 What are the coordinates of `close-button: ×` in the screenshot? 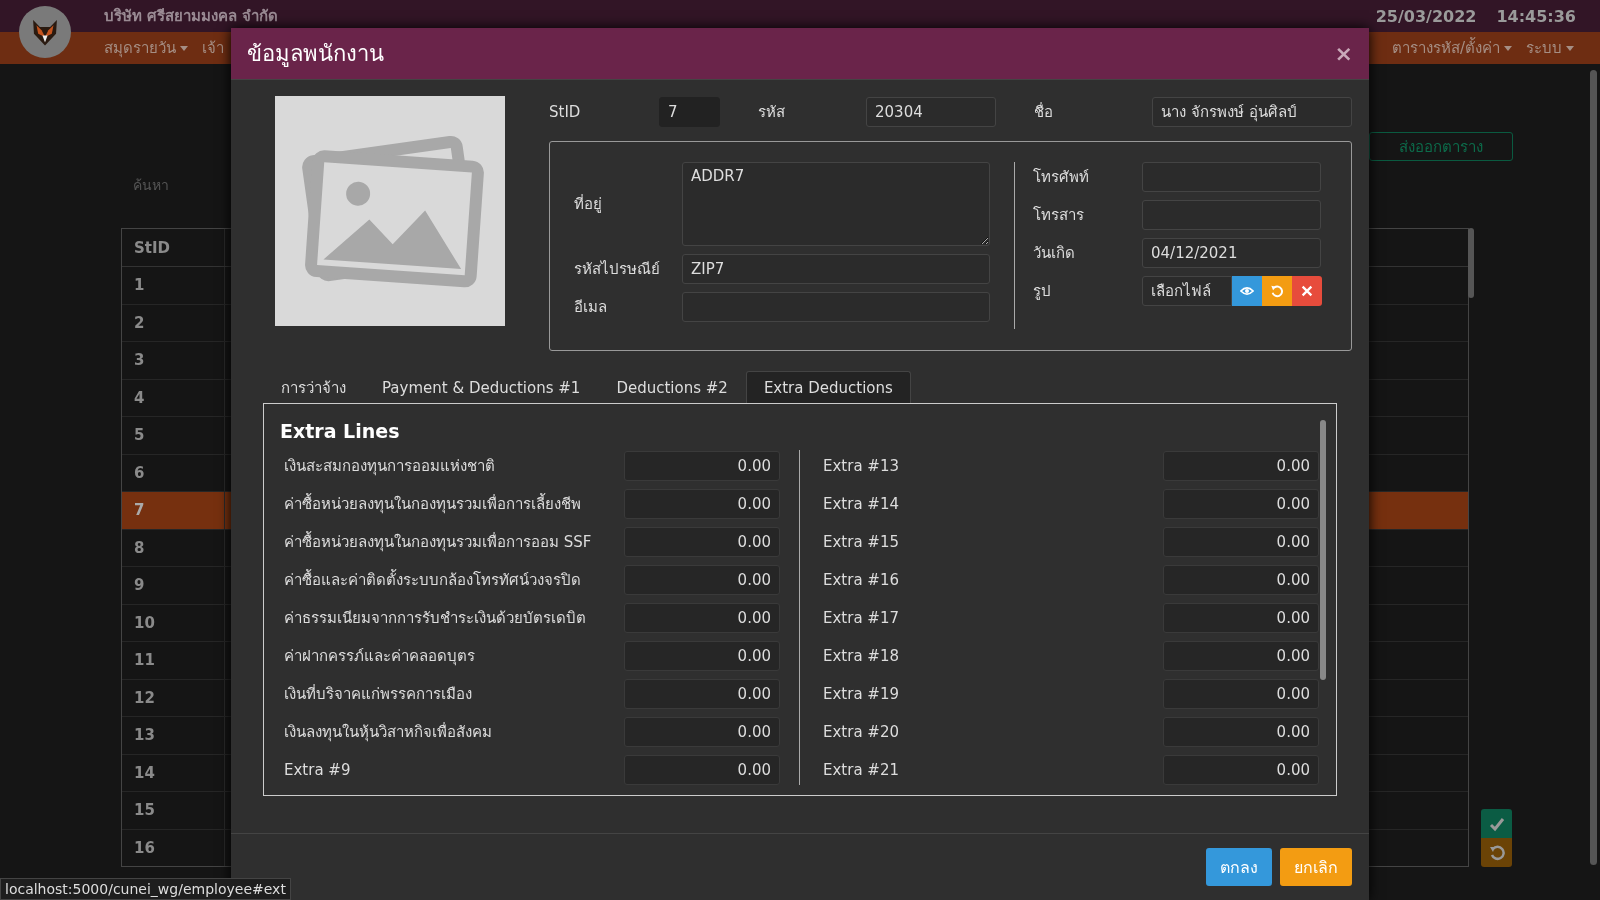 It's located at (1343, 53).